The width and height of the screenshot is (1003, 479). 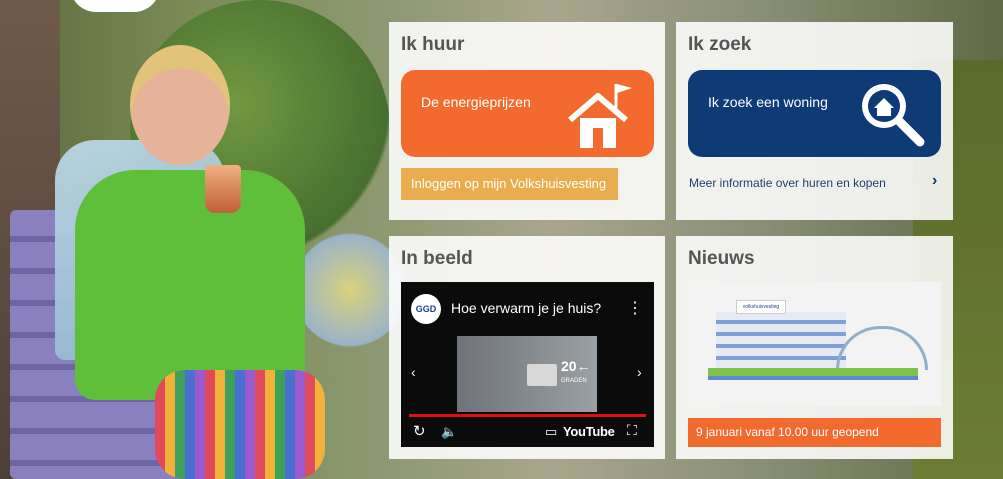 What do you see at coordinates (527, 113) in the screenshot?
I see `energy-prices-tile: De energieprijzen` at bounding box center [527, 113].